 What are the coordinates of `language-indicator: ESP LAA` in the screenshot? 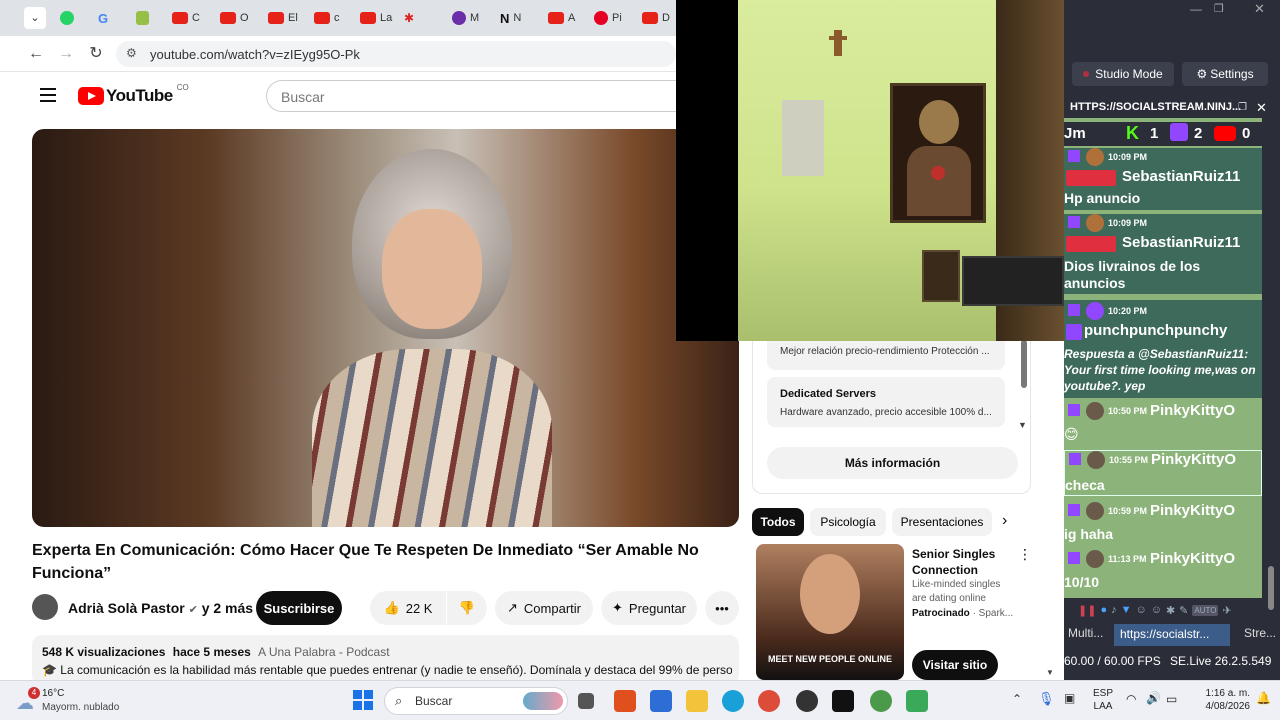 It's located at (1103, 700).